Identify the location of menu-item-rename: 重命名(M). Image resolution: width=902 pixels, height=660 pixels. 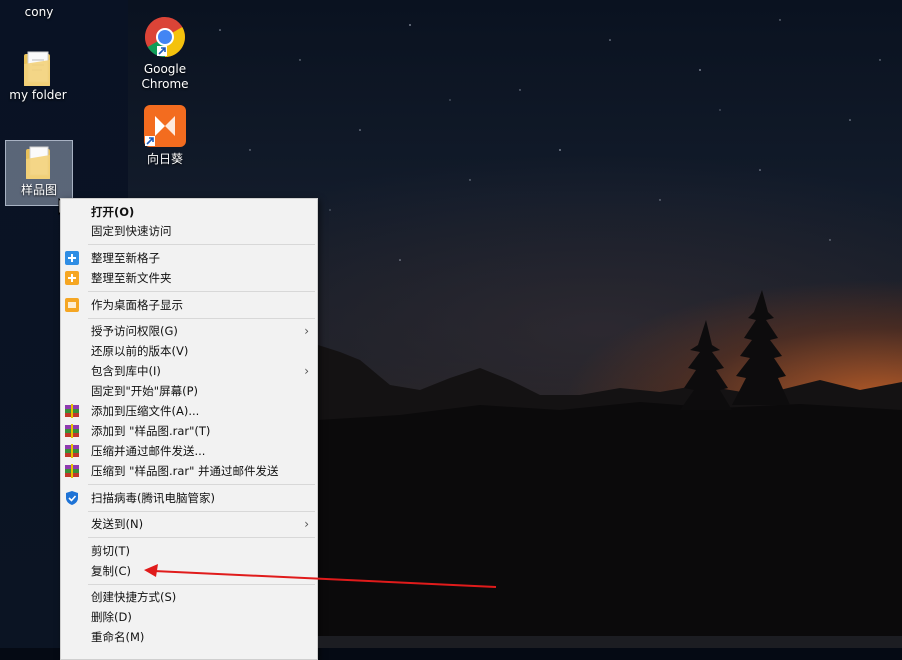
(189, 637).